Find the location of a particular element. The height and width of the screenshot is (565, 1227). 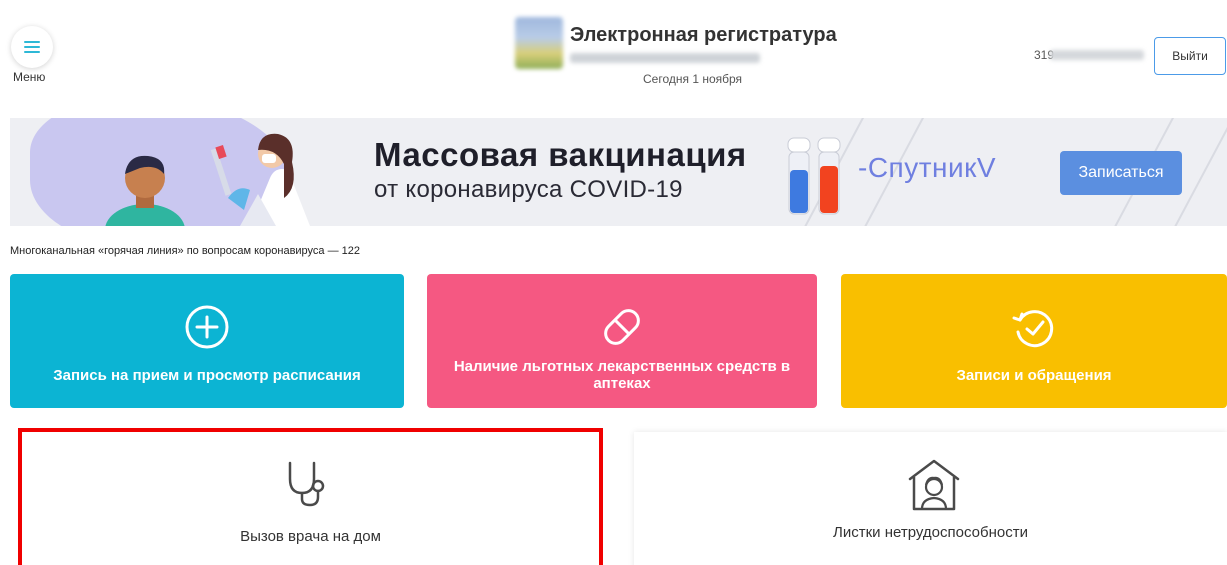

pill-icon is located at coordinates (622, 327).